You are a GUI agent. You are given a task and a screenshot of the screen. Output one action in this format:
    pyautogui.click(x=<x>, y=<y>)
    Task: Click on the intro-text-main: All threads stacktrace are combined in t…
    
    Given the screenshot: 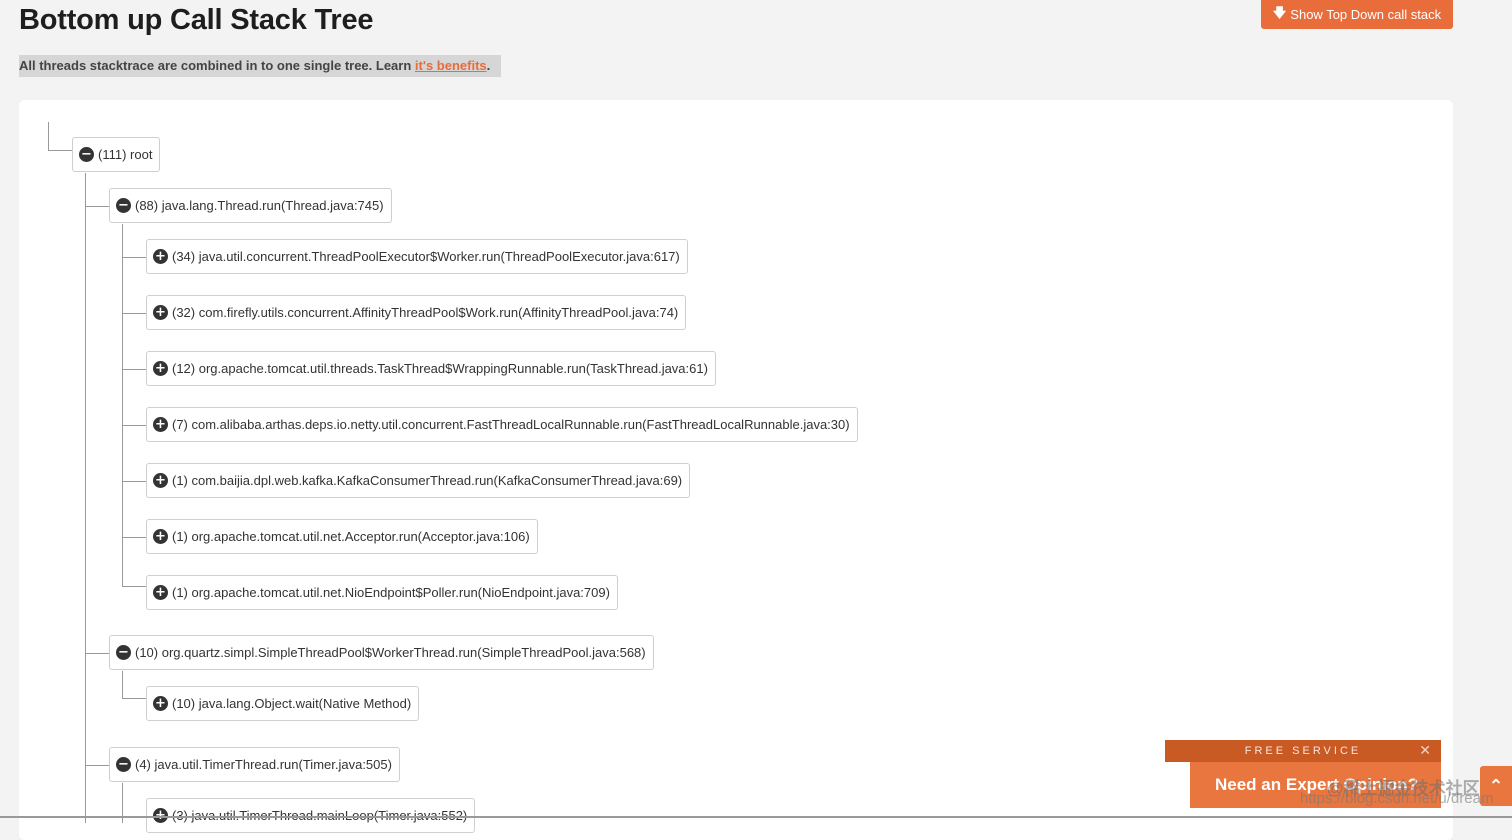 What is the action you would take?
    pyautogui.click(x=217, y=65)
    